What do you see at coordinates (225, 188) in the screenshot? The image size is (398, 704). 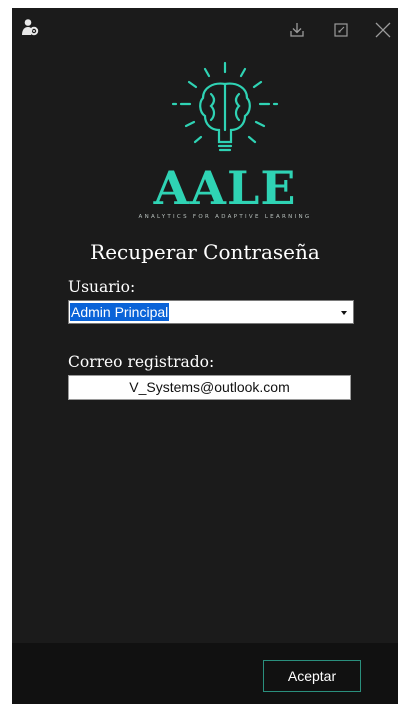 I see `logo-title: AALE` at bounding box center [225, 188].